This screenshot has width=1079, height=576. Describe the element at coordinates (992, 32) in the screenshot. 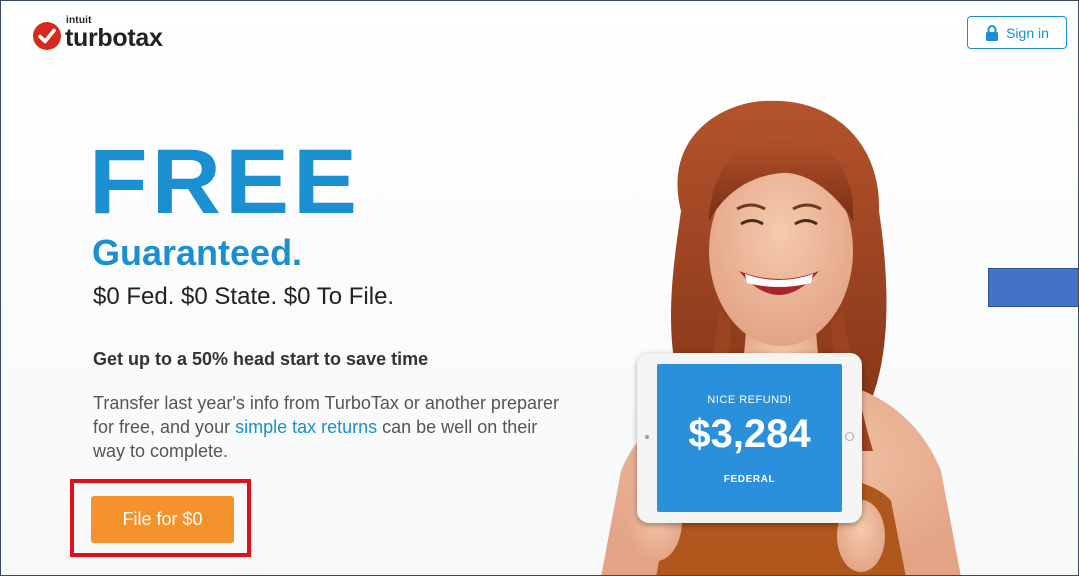

I see `lock-icon` at that location.